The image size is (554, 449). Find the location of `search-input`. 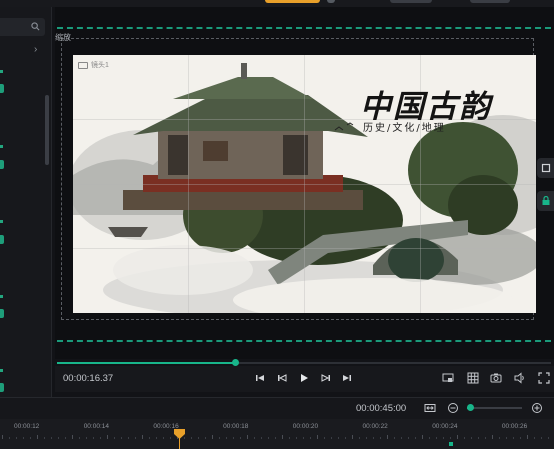

search-input is located at coordinates (22, 27).